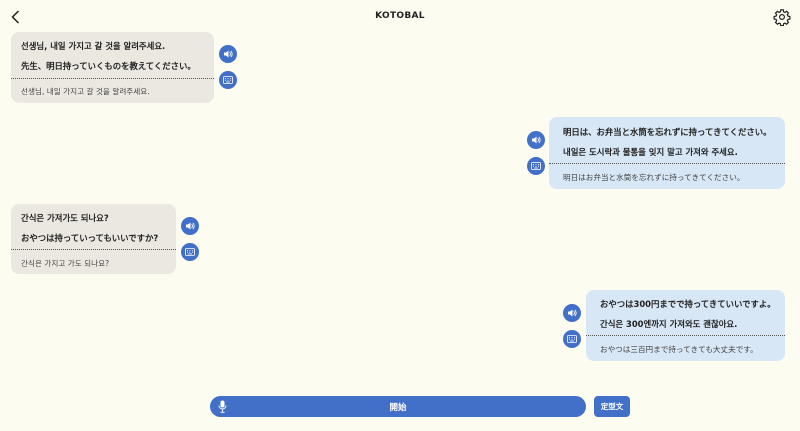  Describe the element at coordinates (679, 349) in the screenshot. I see `message-back-translation-text: おやつは三百円まで持ってきても大丈夫です。` at that location.